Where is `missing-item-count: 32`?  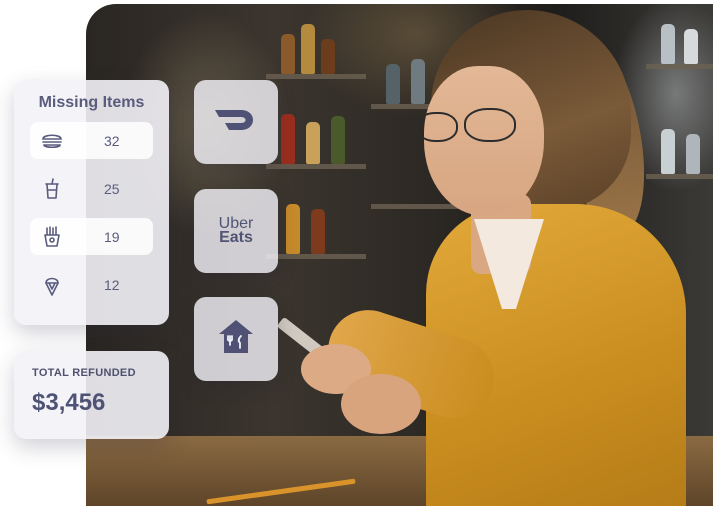 missing-item-count: 32 is located at coordinates (112, 140).